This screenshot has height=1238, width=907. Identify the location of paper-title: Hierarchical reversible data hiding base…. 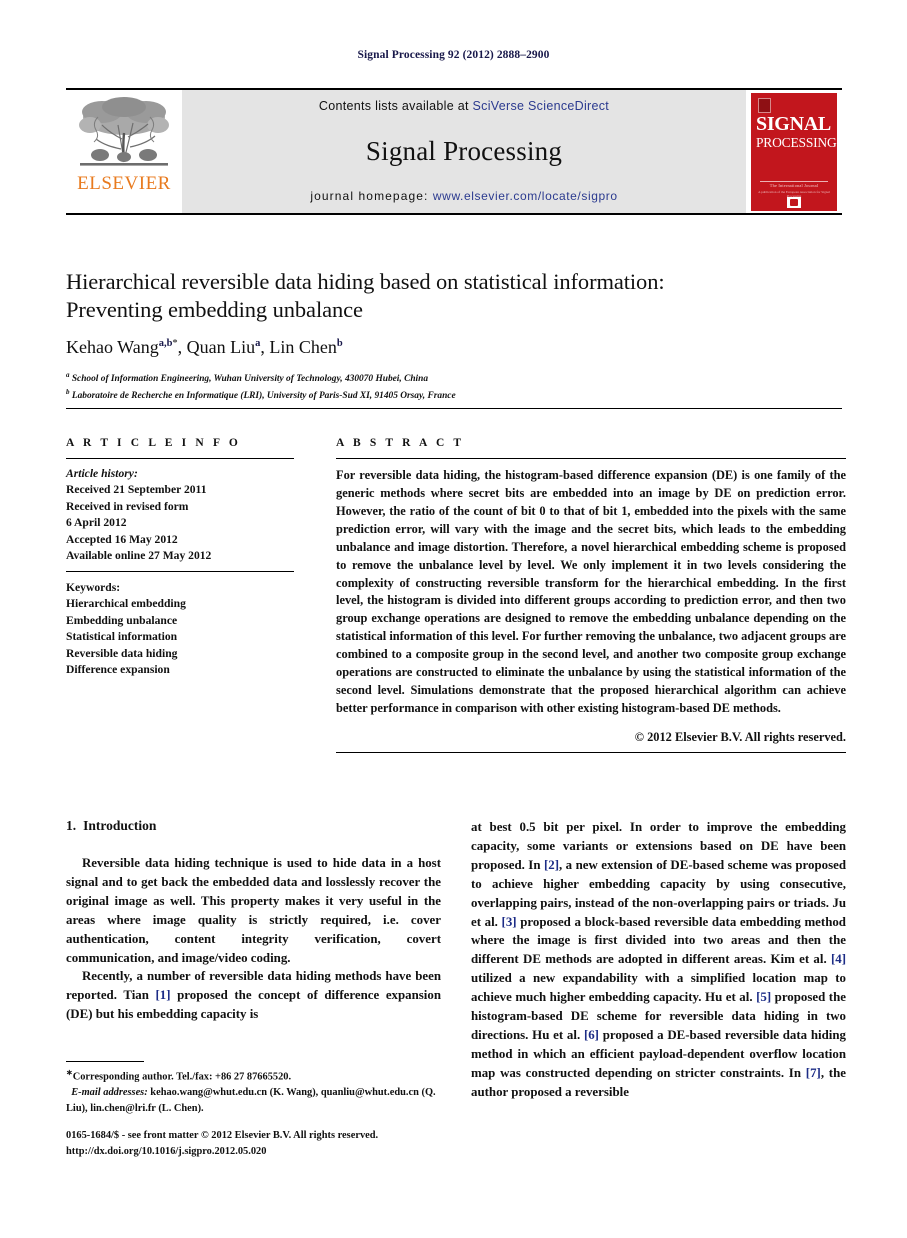
(456, 296).